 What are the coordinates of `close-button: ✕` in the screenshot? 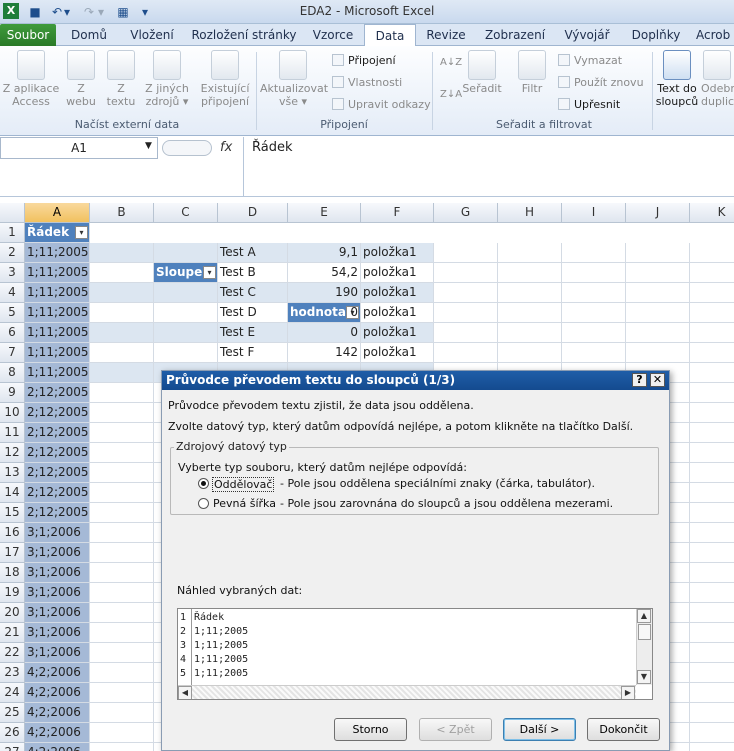 It's located at (657, 380).